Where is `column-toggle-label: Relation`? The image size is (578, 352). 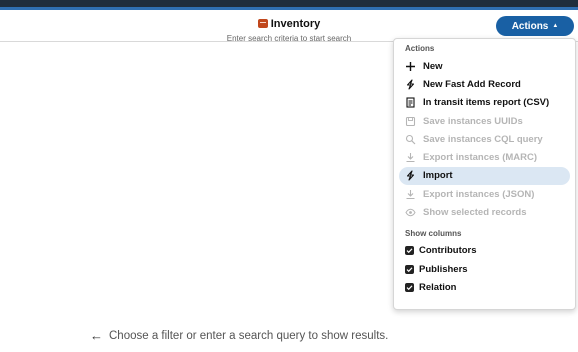
column-toggle-label: Relation is located at coordinates (438, 287).